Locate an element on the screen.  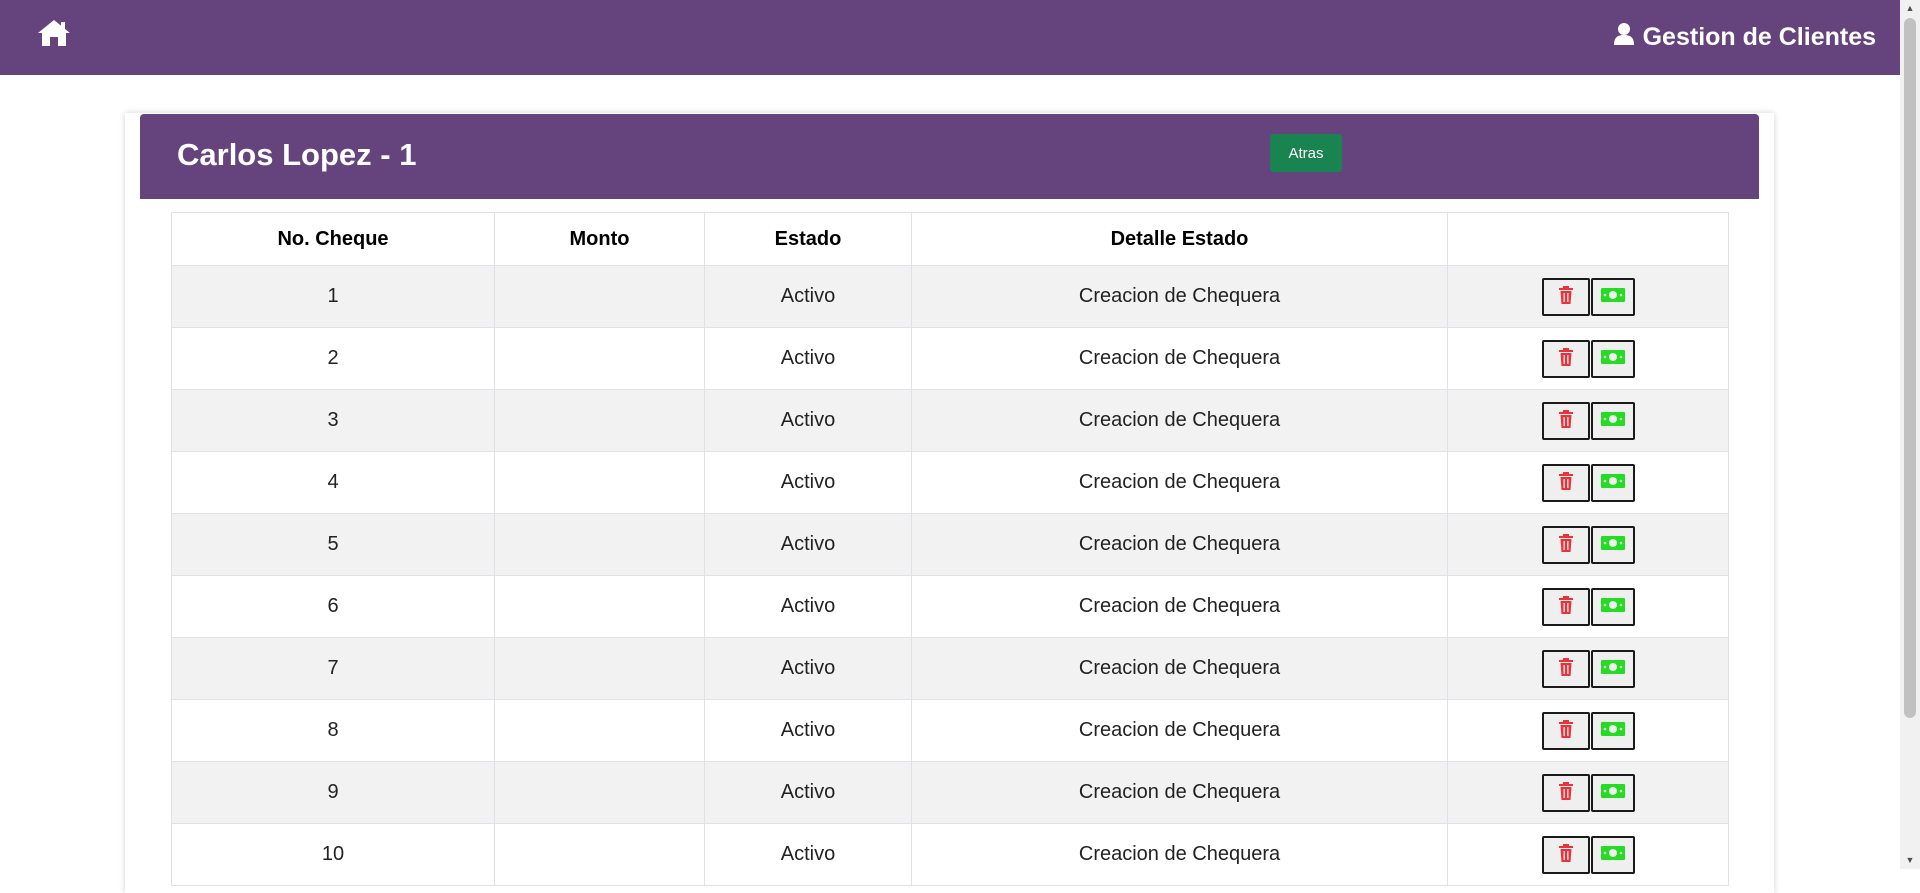
home-icon is located at coordinates (54, 33).